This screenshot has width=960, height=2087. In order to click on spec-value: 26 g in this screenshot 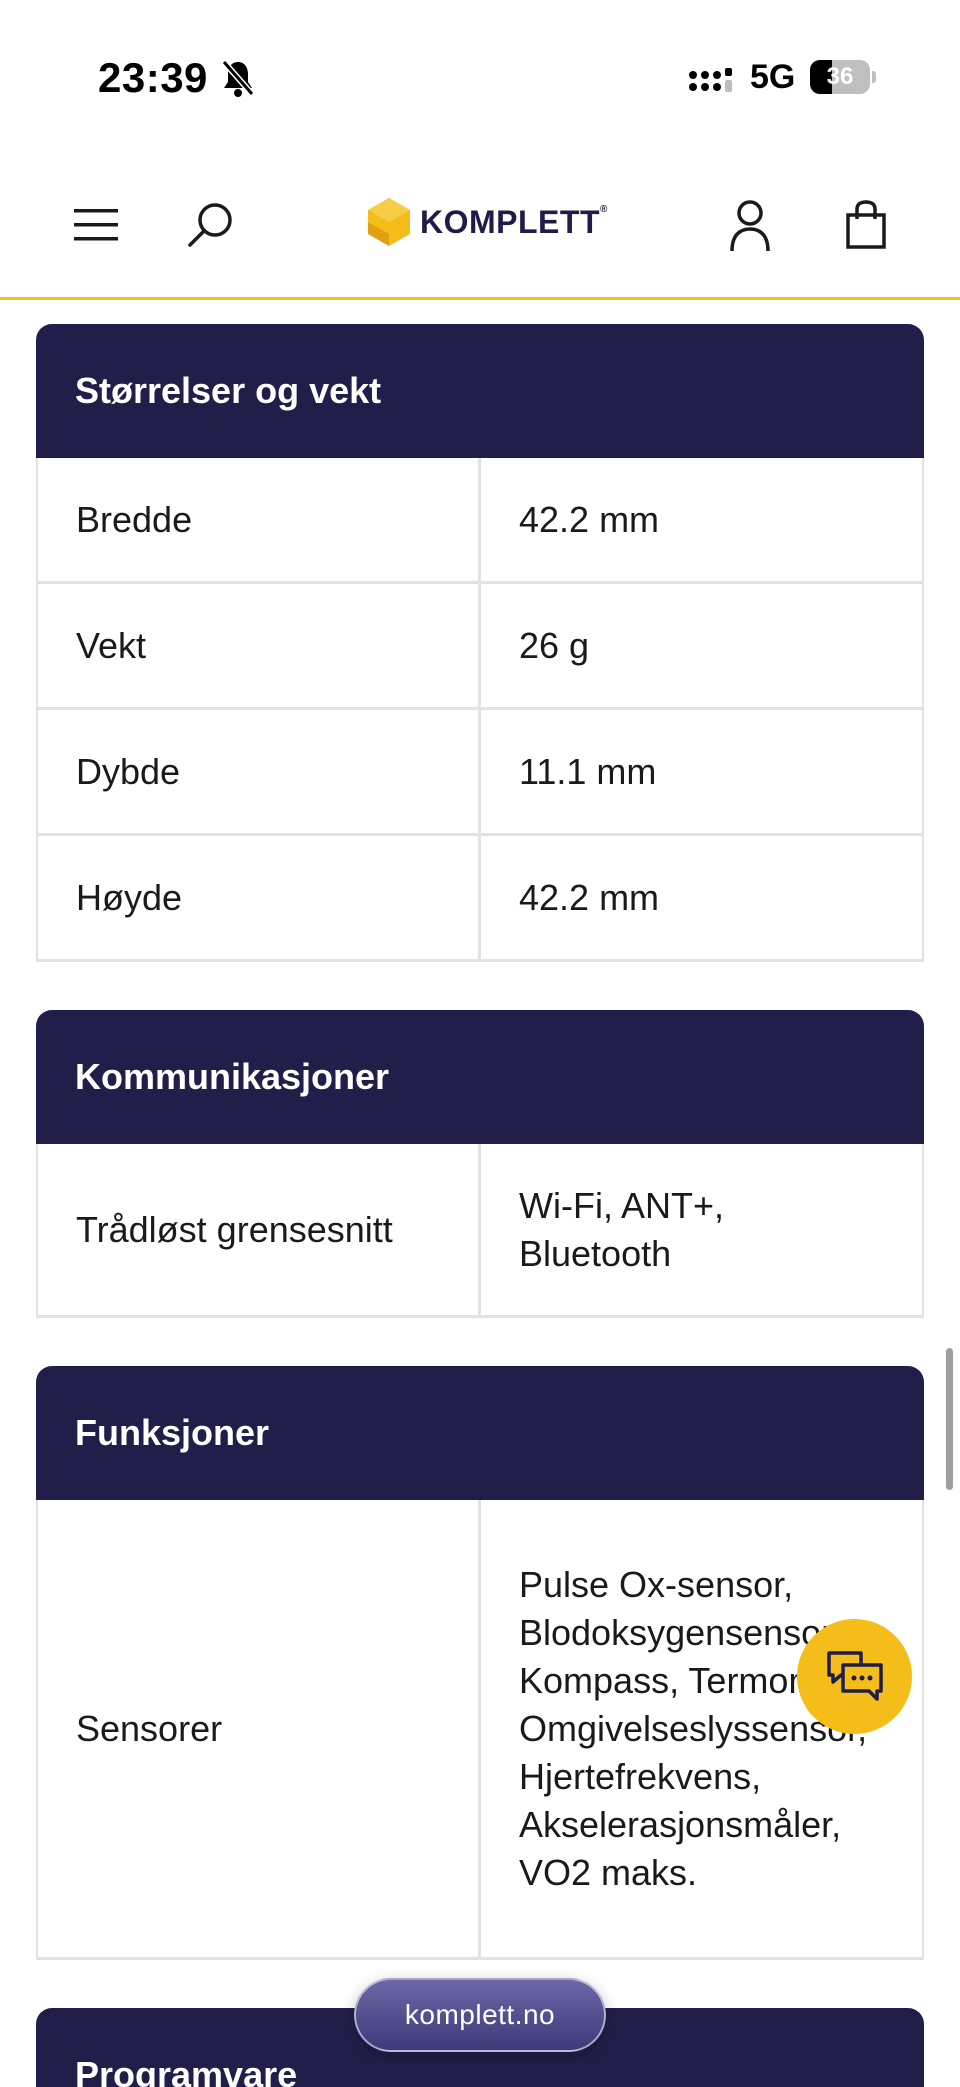, I will do `click(554, 645)`.